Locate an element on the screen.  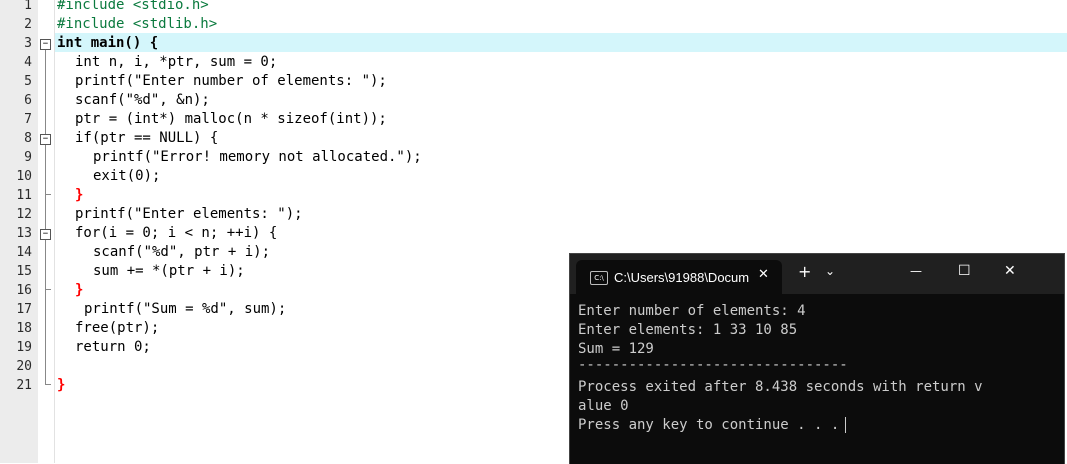
current-line-highlight is located at coordinates (561, 42).